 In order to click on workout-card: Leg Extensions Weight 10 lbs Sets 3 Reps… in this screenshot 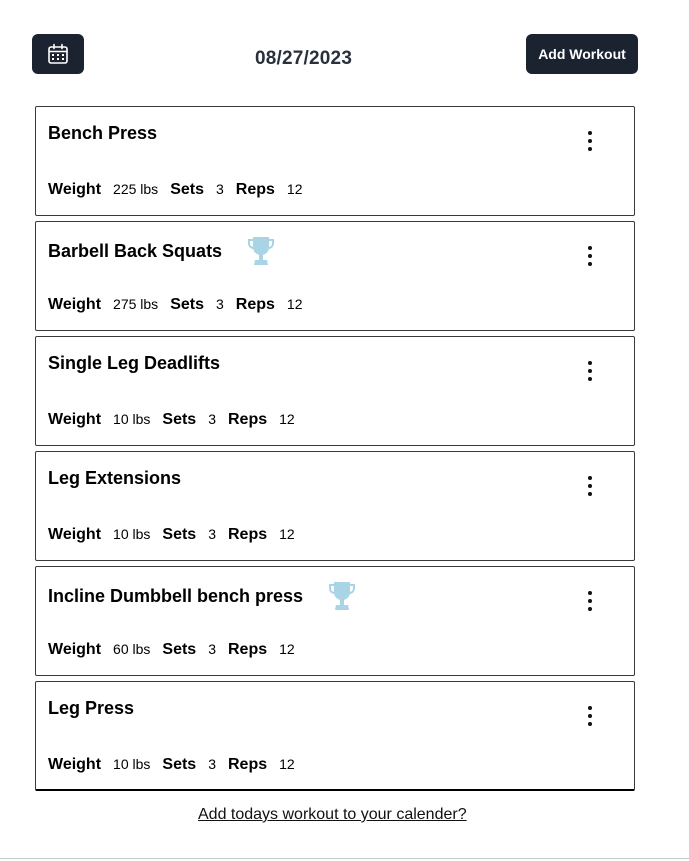, I will do `click(335, 506)`.